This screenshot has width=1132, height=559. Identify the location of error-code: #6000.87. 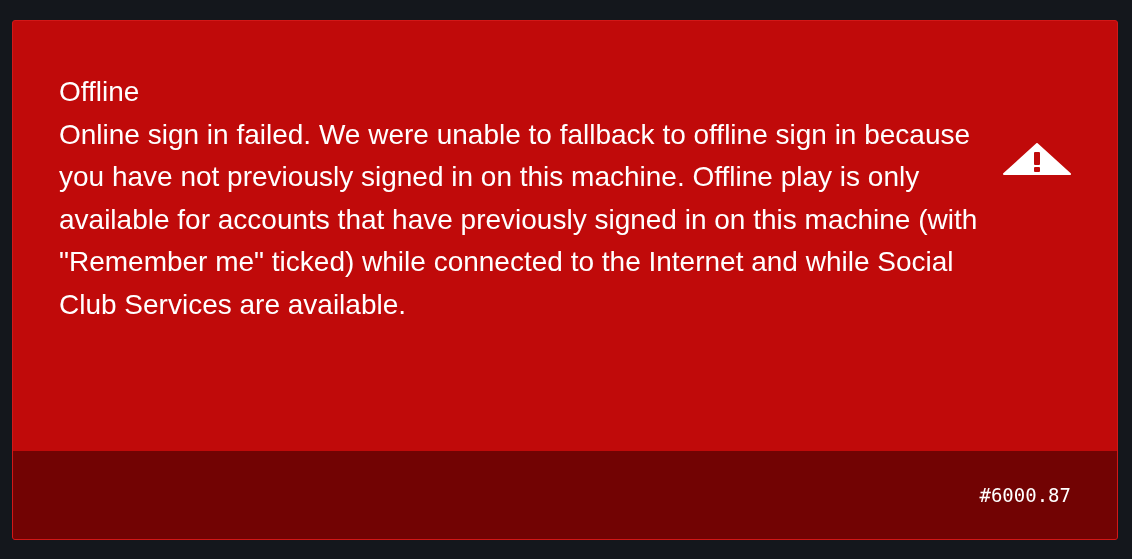
(1025, 495).